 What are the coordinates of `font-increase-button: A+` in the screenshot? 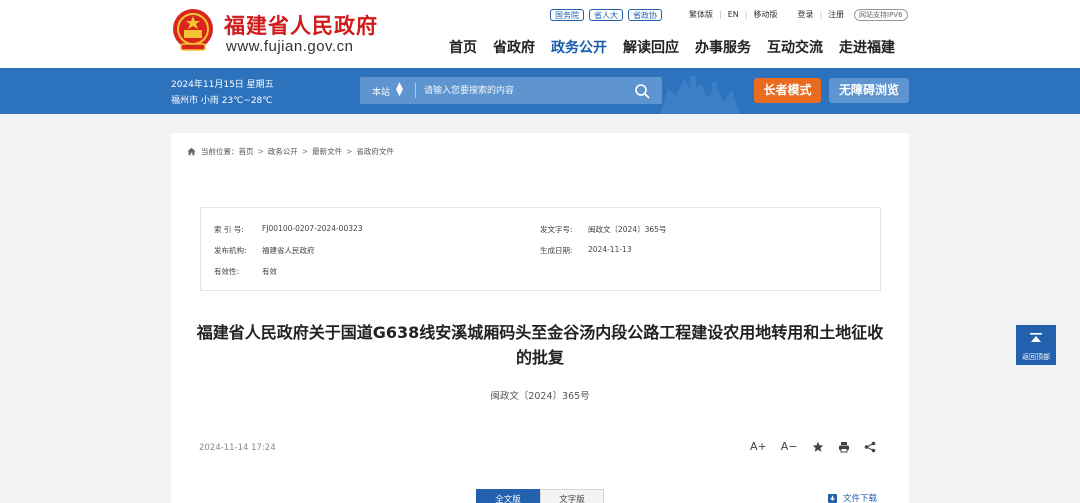 It's located at (758, 446).